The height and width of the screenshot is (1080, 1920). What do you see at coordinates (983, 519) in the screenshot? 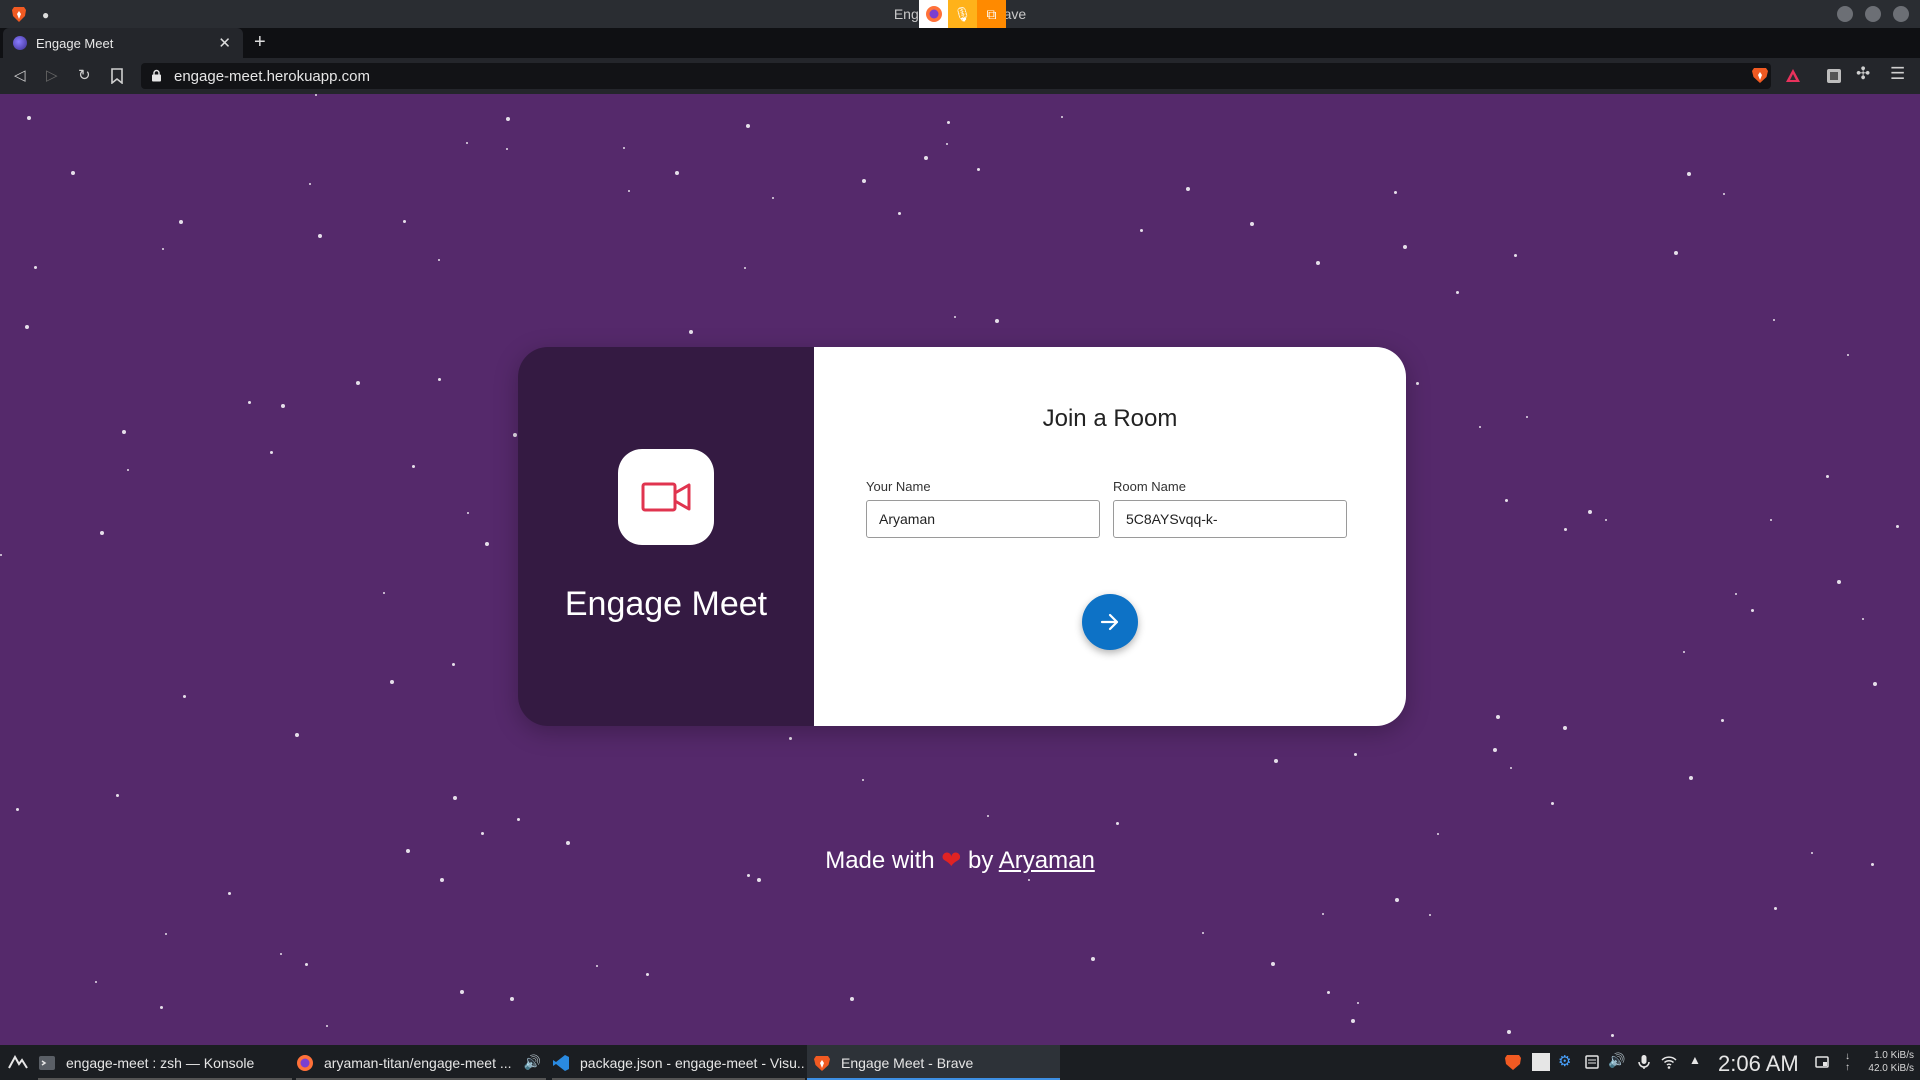
I see `name-input` at bounding box center [983, 519].